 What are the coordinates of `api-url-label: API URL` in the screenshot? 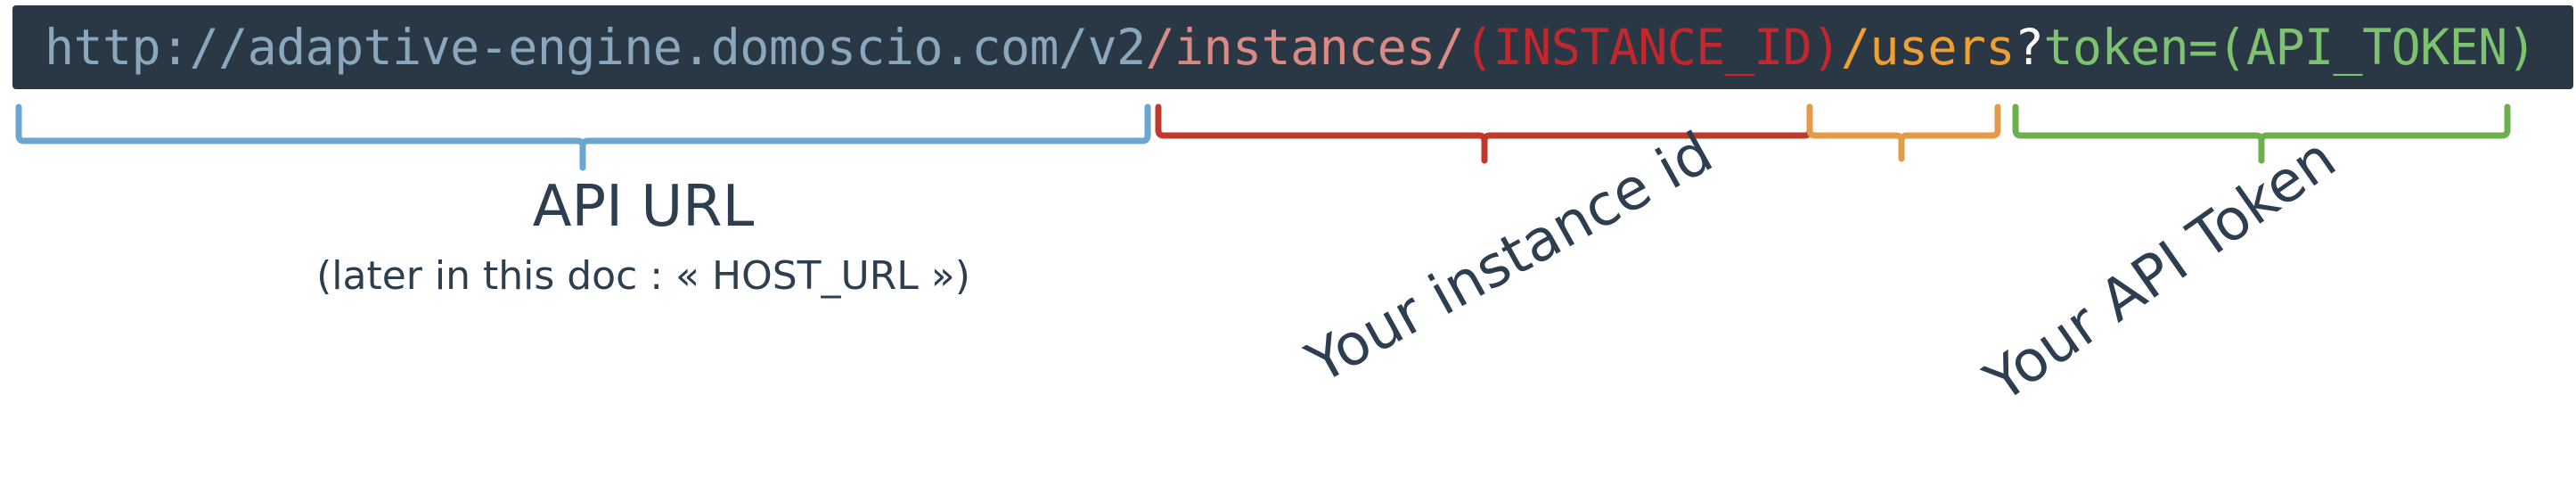 It's located at (643, 207).